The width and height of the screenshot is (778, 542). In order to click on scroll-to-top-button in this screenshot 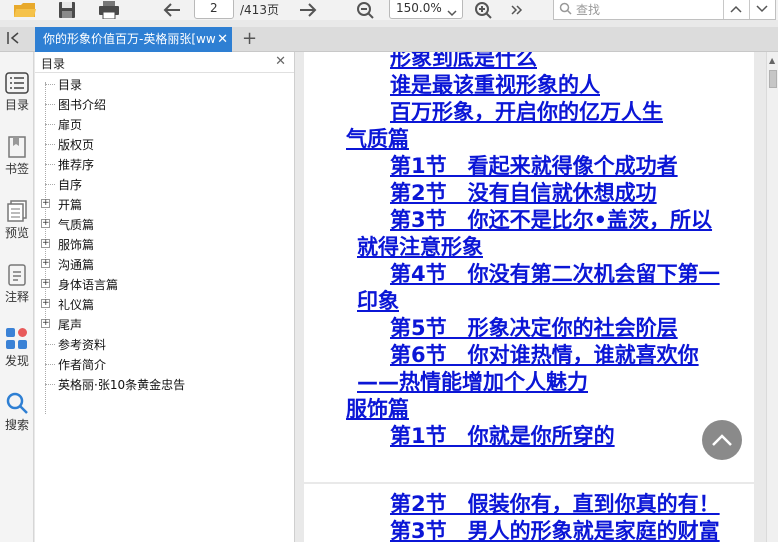, I will do `click(722, 440)`.